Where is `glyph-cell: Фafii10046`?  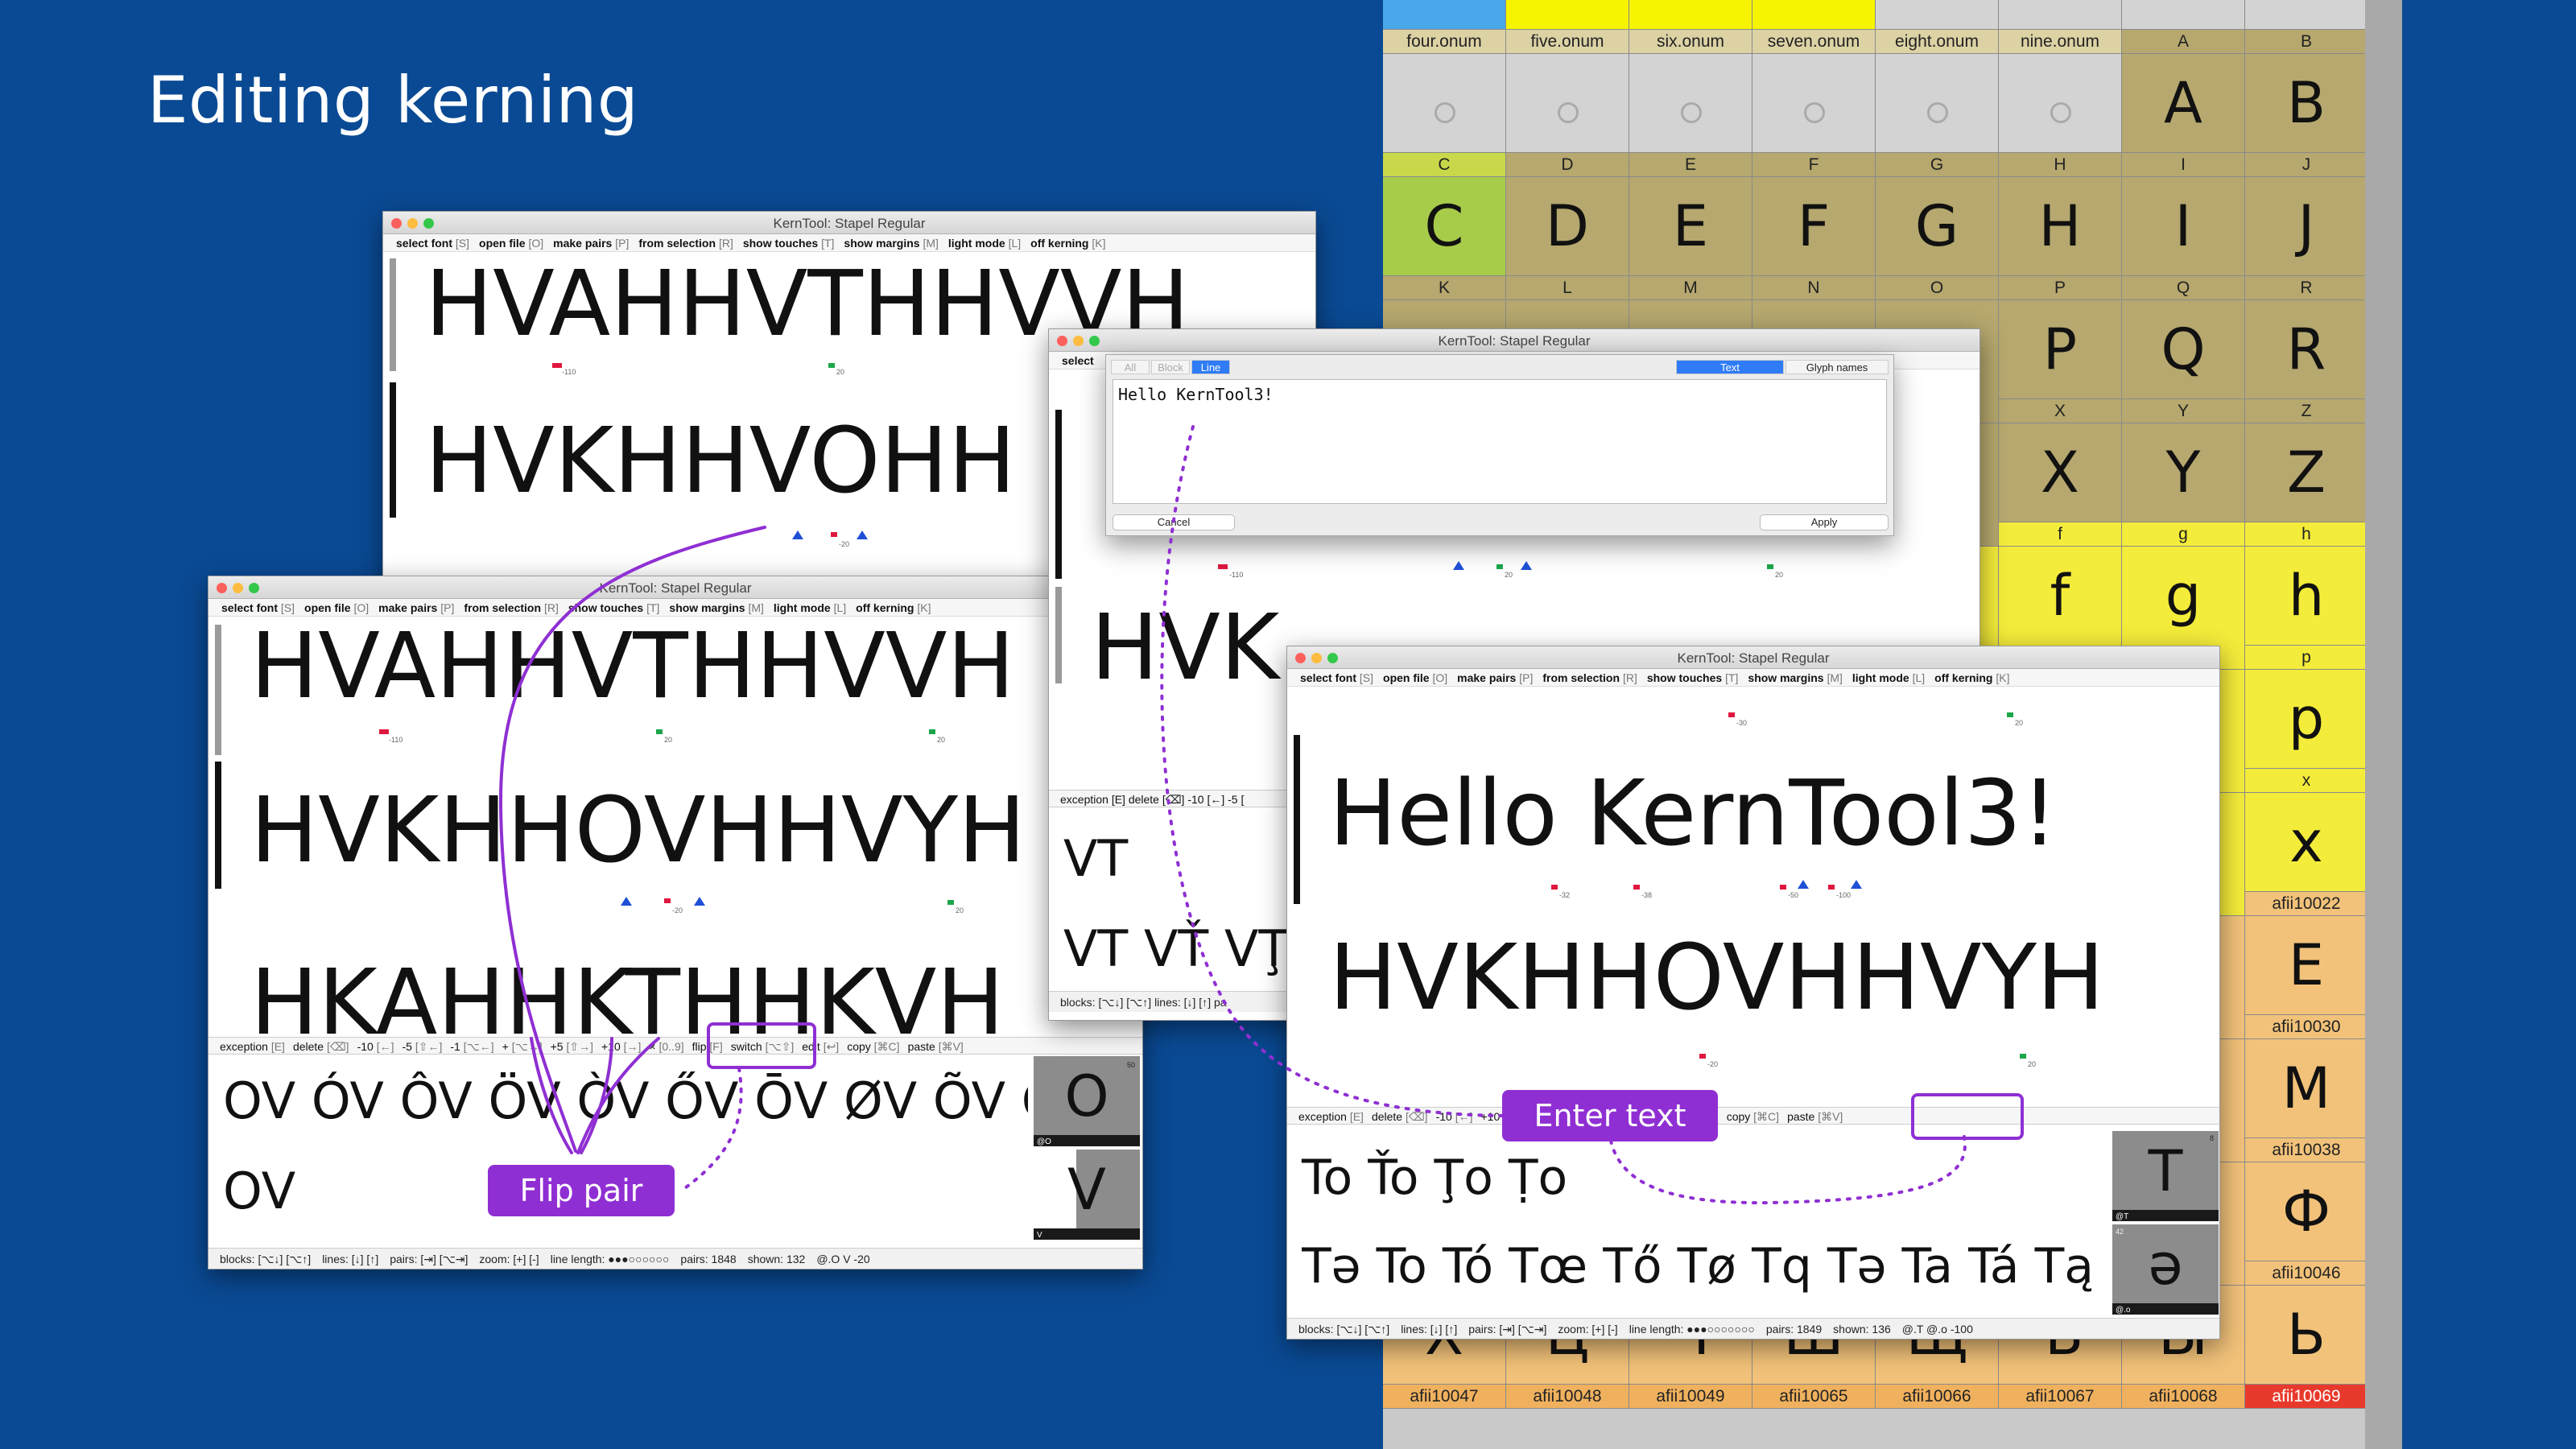
glyph-cell: Фafii10046 is located at coordinates (2305, 1224).